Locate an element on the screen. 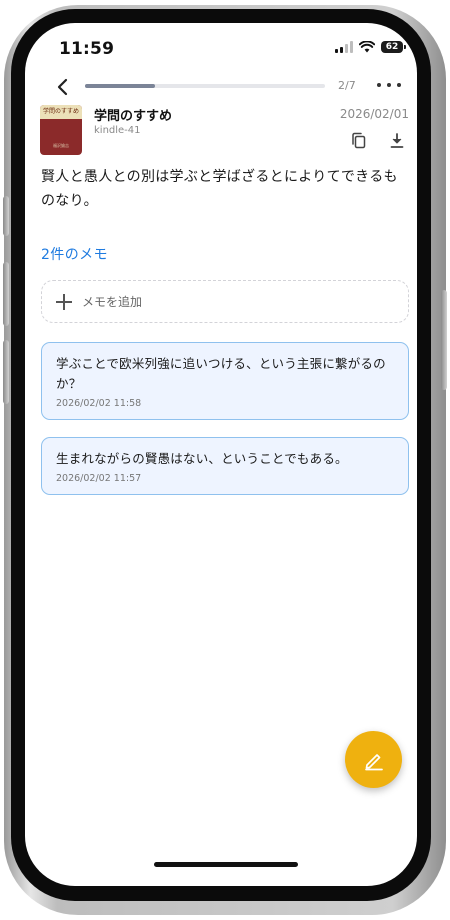 This screenshot has width=450, height=920. volume-down-button is located at coordinates (6, 372).